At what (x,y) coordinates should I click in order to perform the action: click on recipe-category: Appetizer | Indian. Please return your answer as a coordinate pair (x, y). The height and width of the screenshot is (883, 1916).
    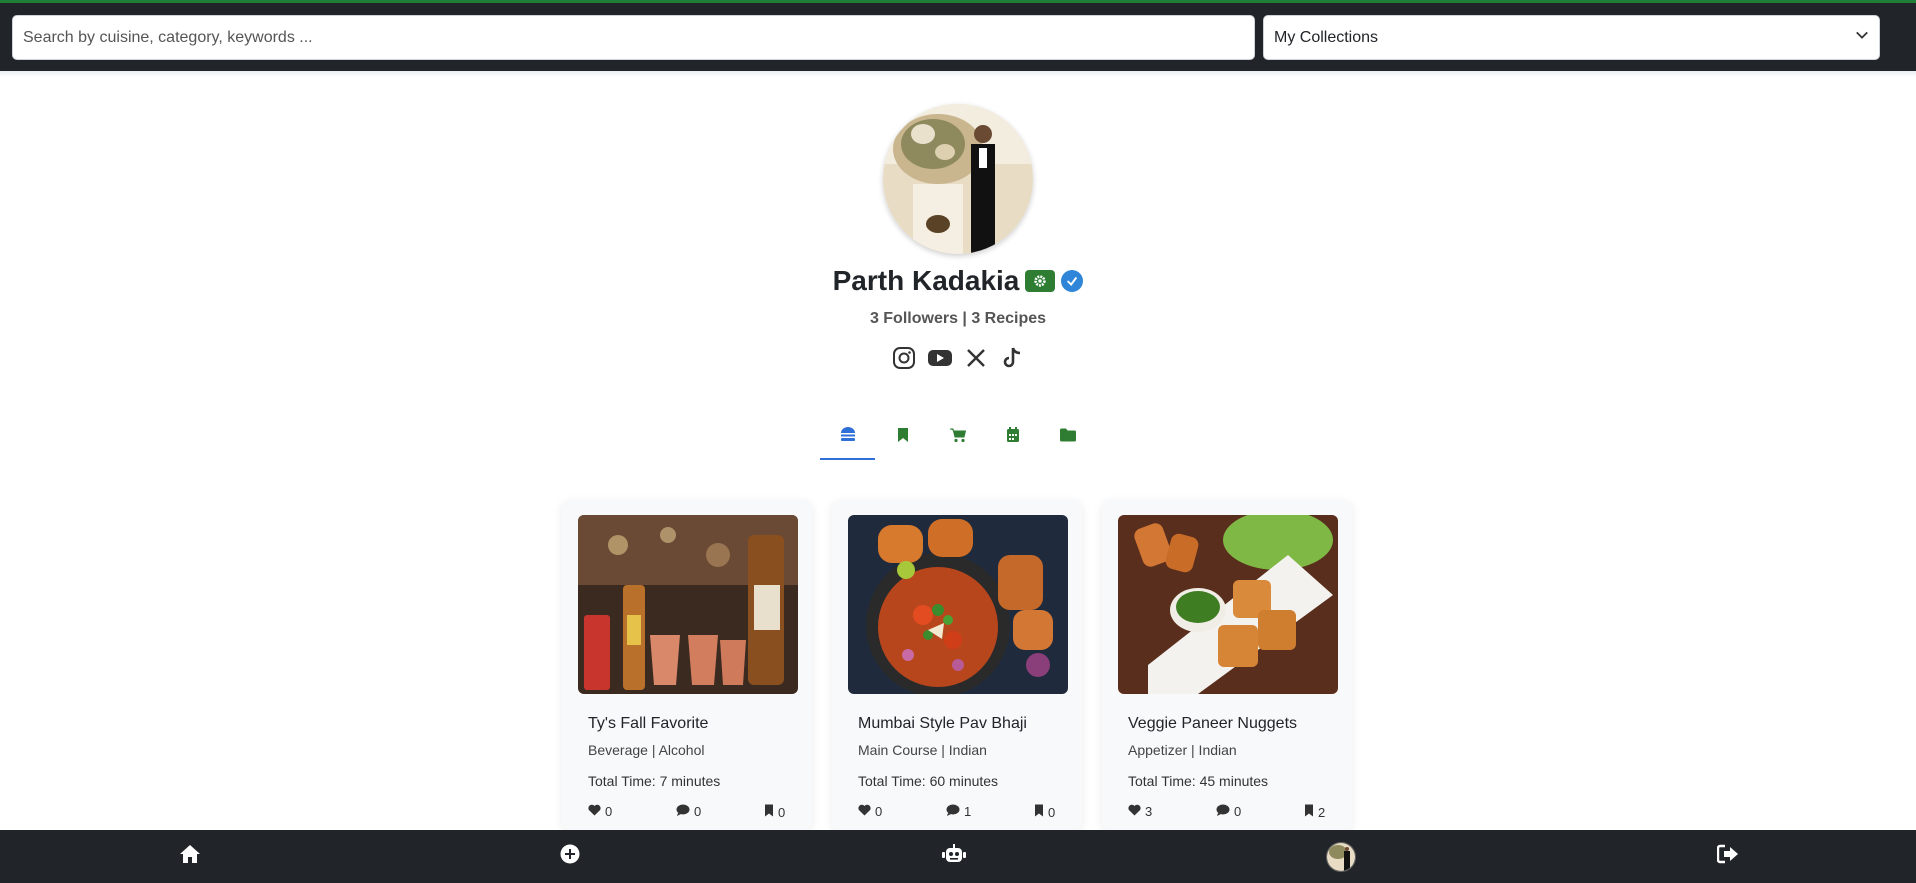
    Looking at the image, I should click on (1182, 750).